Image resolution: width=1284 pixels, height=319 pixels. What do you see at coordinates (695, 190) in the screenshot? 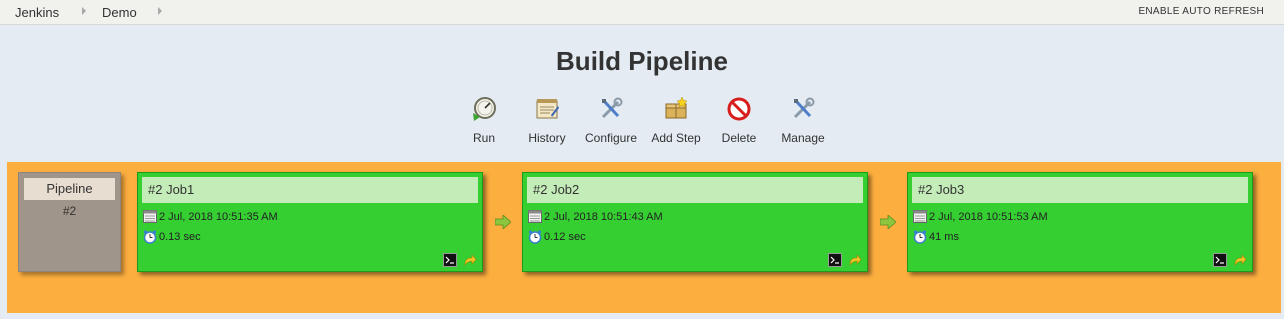
I see `job-title: #2 Job2` at bounding box center [695, 190].